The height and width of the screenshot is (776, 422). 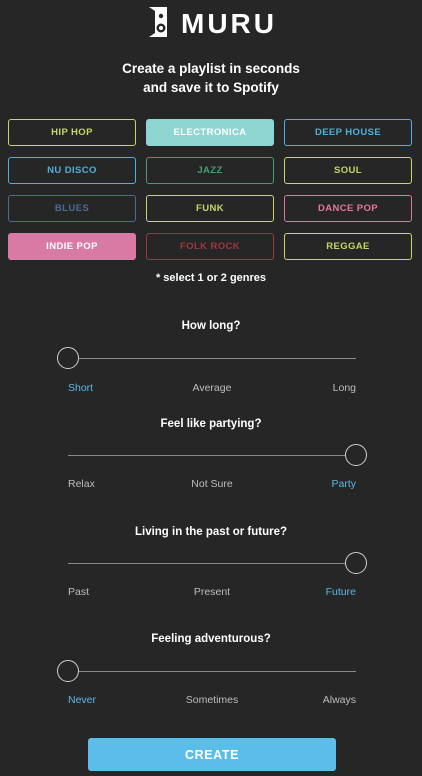 I want to click on slider-option-label: Always, so click(x=339, y=700).